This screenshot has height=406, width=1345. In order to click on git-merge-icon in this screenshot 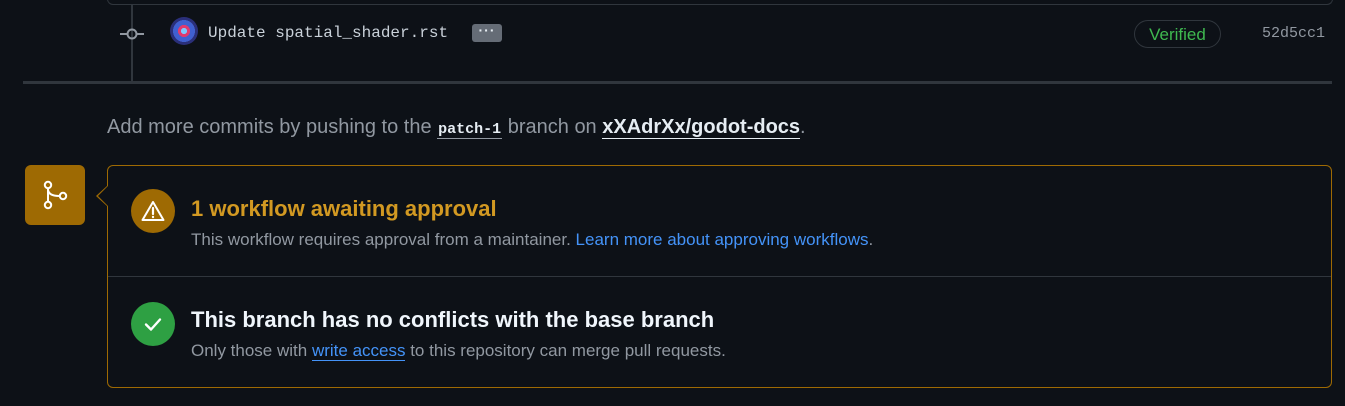, I will do `click(55, 195)`.